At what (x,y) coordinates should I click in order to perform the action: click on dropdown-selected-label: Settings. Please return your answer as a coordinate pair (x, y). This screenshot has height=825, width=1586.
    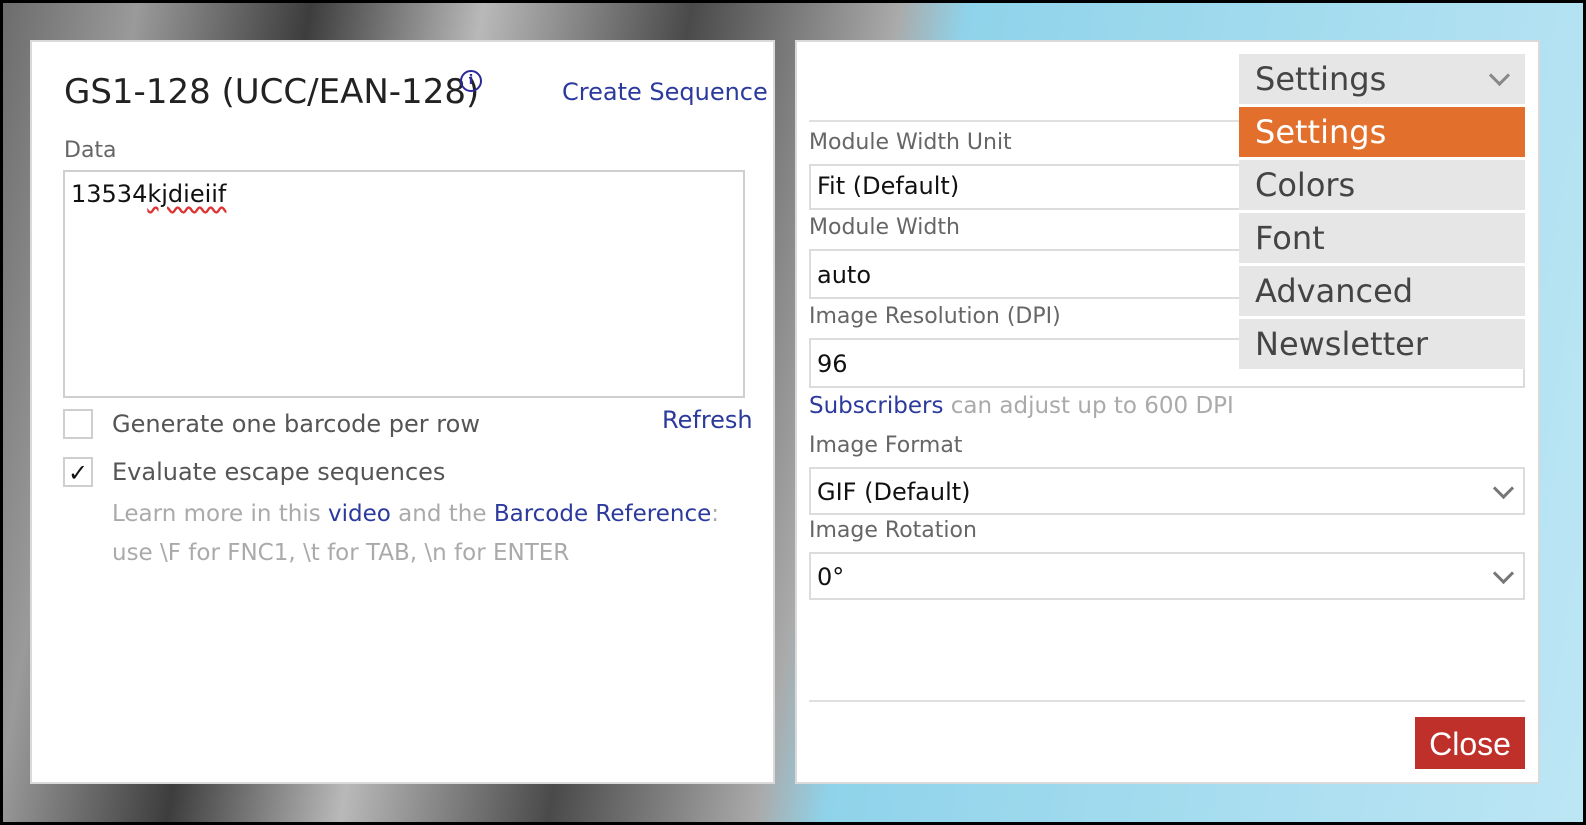
    Looking at the image, I should click on (1321, 79).